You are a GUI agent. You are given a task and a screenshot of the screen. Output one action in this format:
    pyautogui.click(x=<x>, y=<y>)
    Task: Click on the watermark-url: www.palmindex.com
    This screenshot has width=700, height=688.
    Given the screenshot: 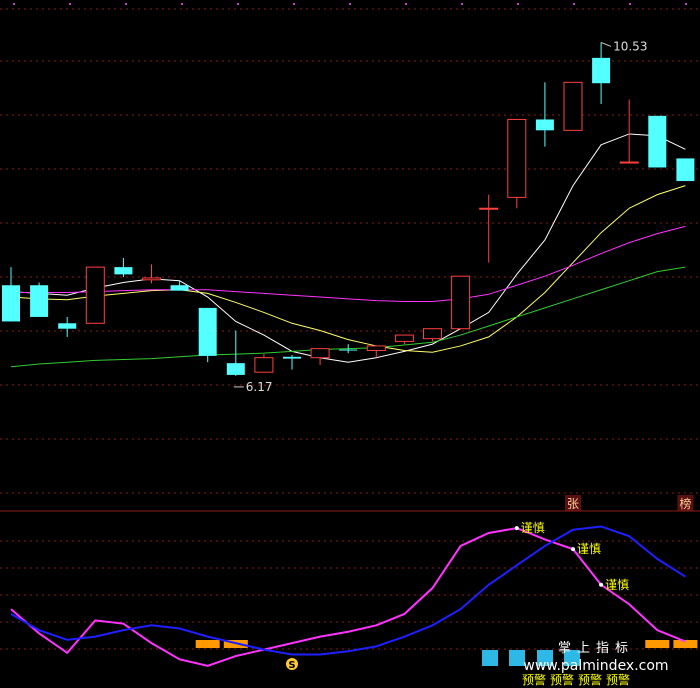 What is the action you would take?
    pyautogui.click(x=595, y=666)
    